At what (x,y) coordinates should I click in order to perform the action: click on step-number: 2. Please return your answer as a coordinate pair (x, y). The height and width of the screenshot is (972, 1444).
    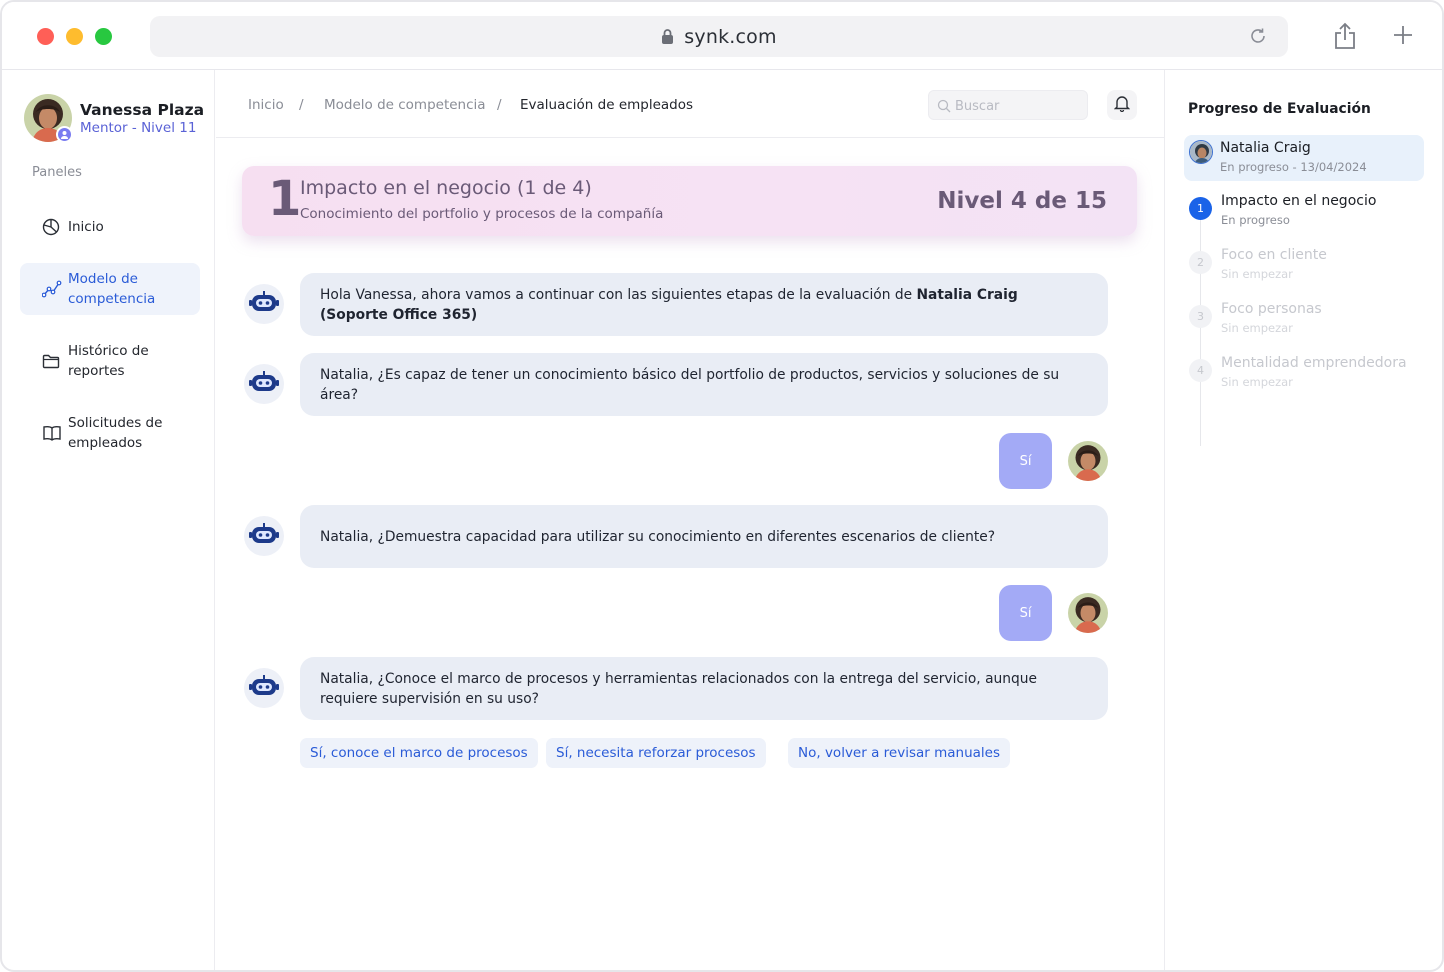
    Looking at the image, I should click on (1200, 262).